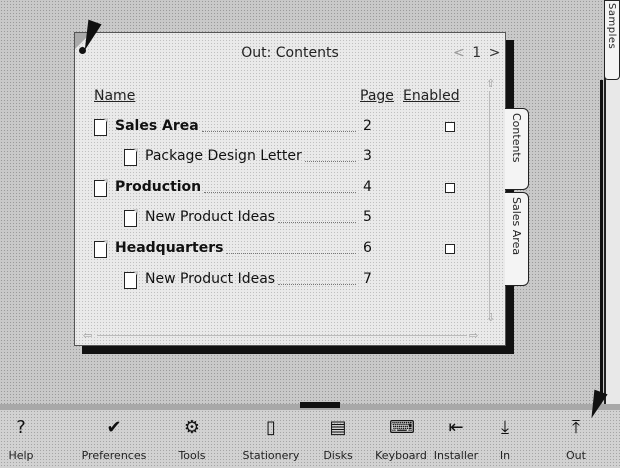  I want to click on item-name: Headquarters, so click(169, 248).